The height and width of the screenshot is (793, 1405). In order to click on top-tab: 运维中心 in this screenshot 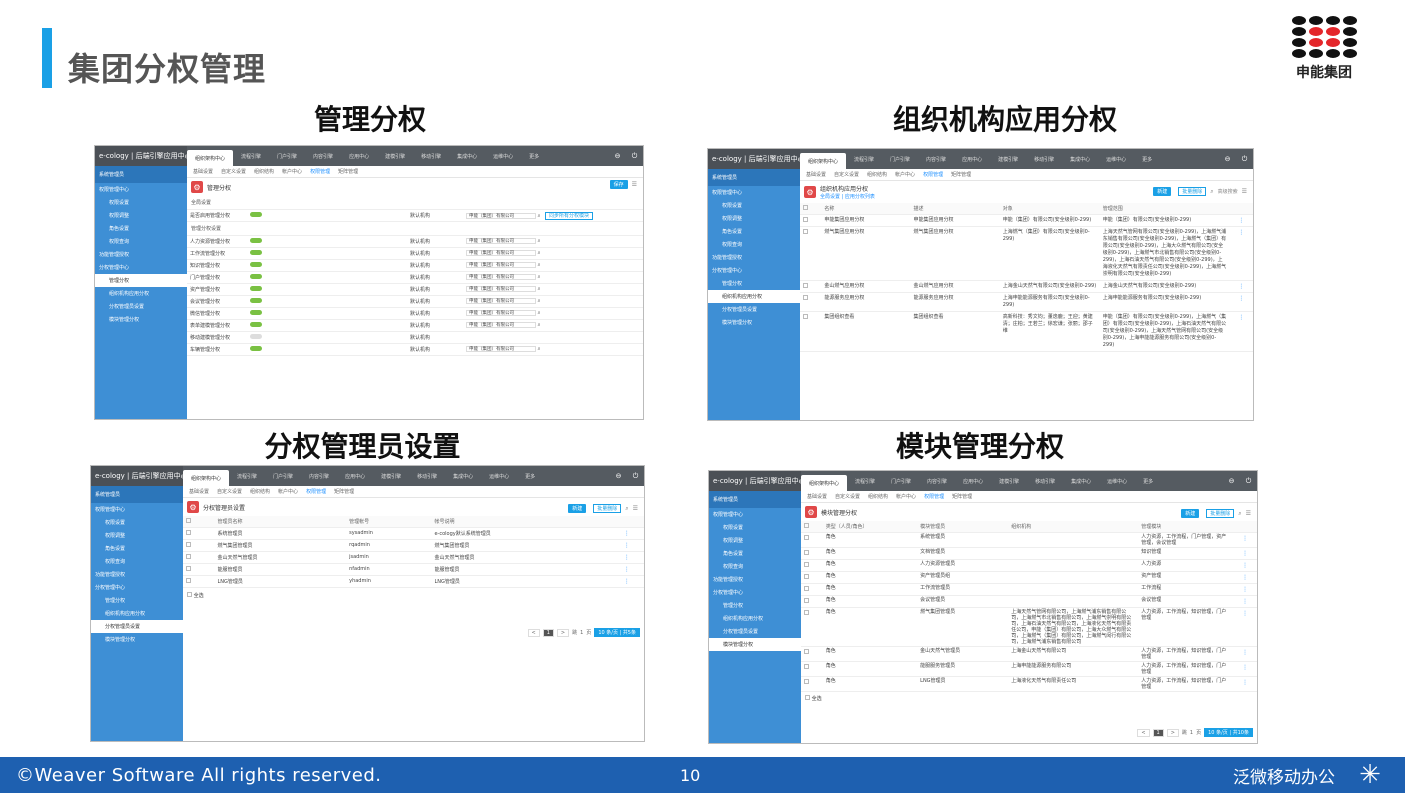, I will do `click(499, 476)`.